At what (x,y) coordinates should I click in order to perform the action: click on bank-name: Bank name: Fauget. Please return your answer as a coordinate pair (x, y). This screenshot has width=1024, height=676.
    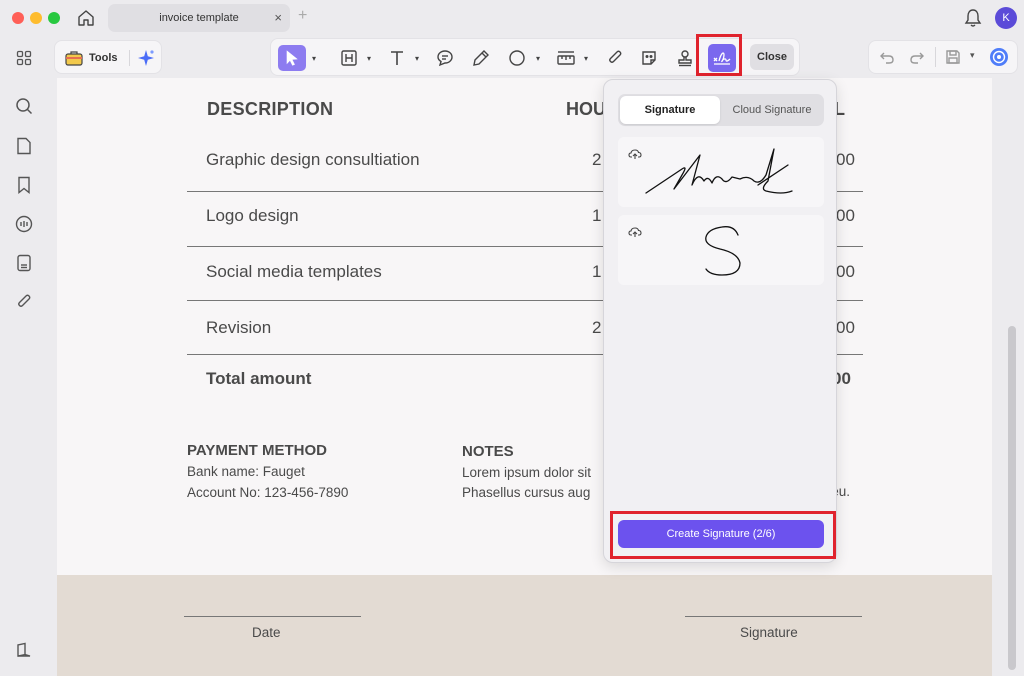
    Looking at the image, I should click on (246, 471).